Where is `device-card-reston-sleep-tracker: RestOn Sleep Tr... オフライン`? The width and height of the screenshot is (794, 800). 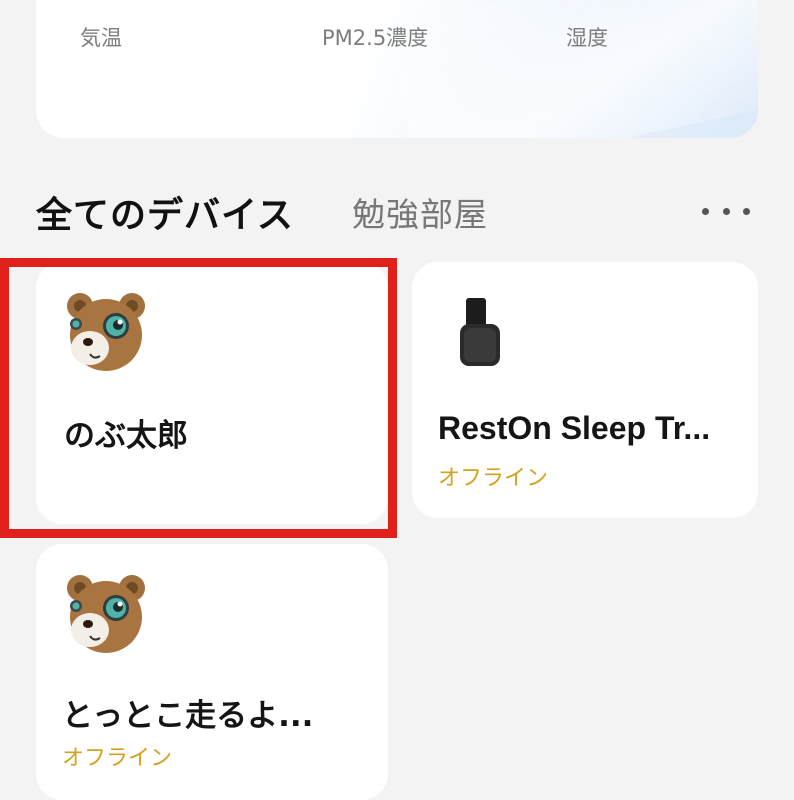
device-card-reston-sleep-tracker: RestOn Sleep Tr... オフライン is located at coordinates (585, 390).